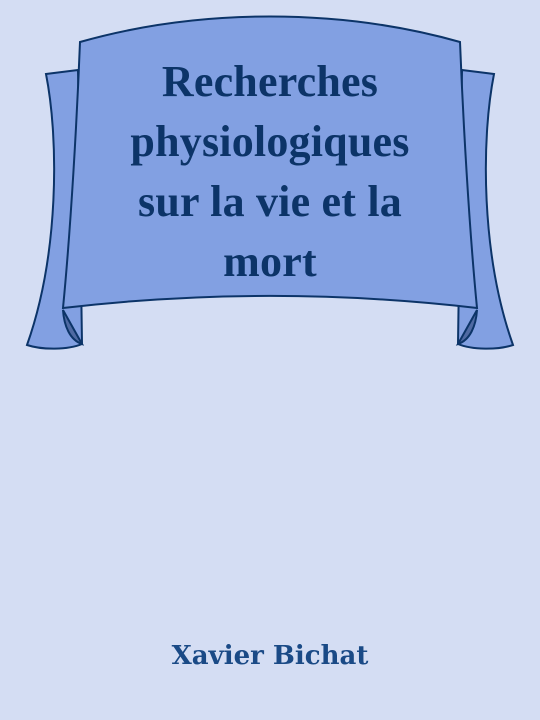 This screenshot has height=720, width=540. What do you see at coordinates (270, 261) in the screenshot?
I see `title-line-4: mort` at bounding box center [270, 261].